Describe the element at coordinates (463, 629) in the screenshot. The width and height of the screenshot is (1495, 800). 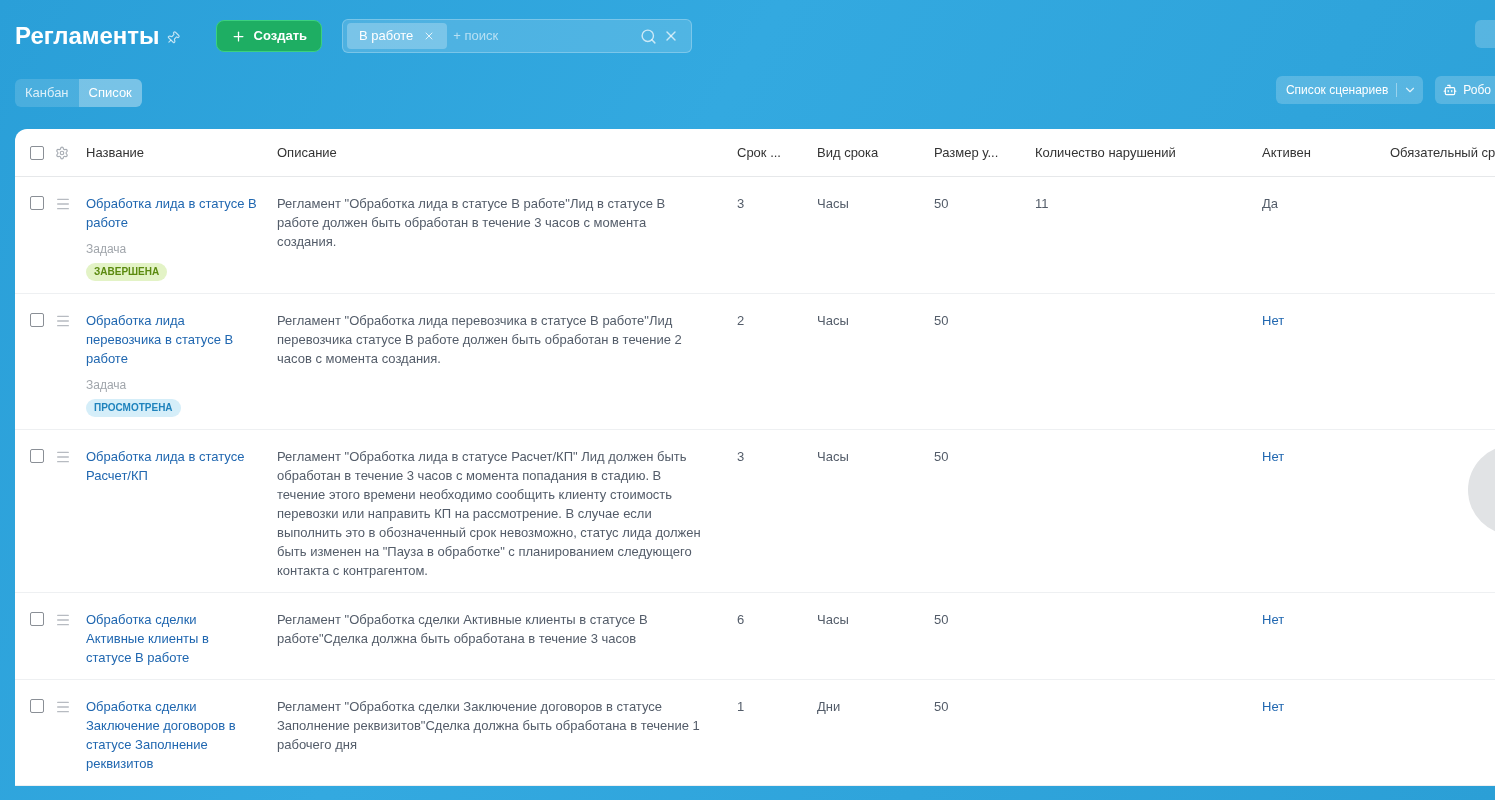
I see `description-text: Регламент "Обработка сделки Активные клиенты в статусе В работе"Сделка должна быть обработана в течение 3 часов` at that location.